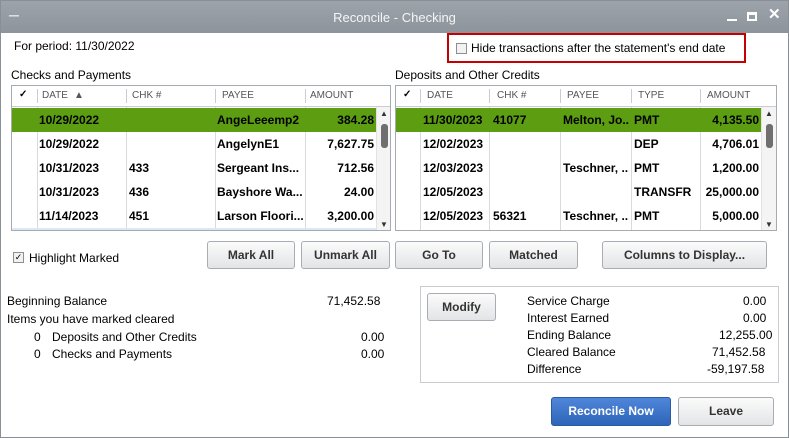 The width and height of the screenshot is (789, 438). What do you see at coordinates (453, 120) in the screenshot?
I see `date-cell: 11/30/2023` at bounding box center [453, 120].